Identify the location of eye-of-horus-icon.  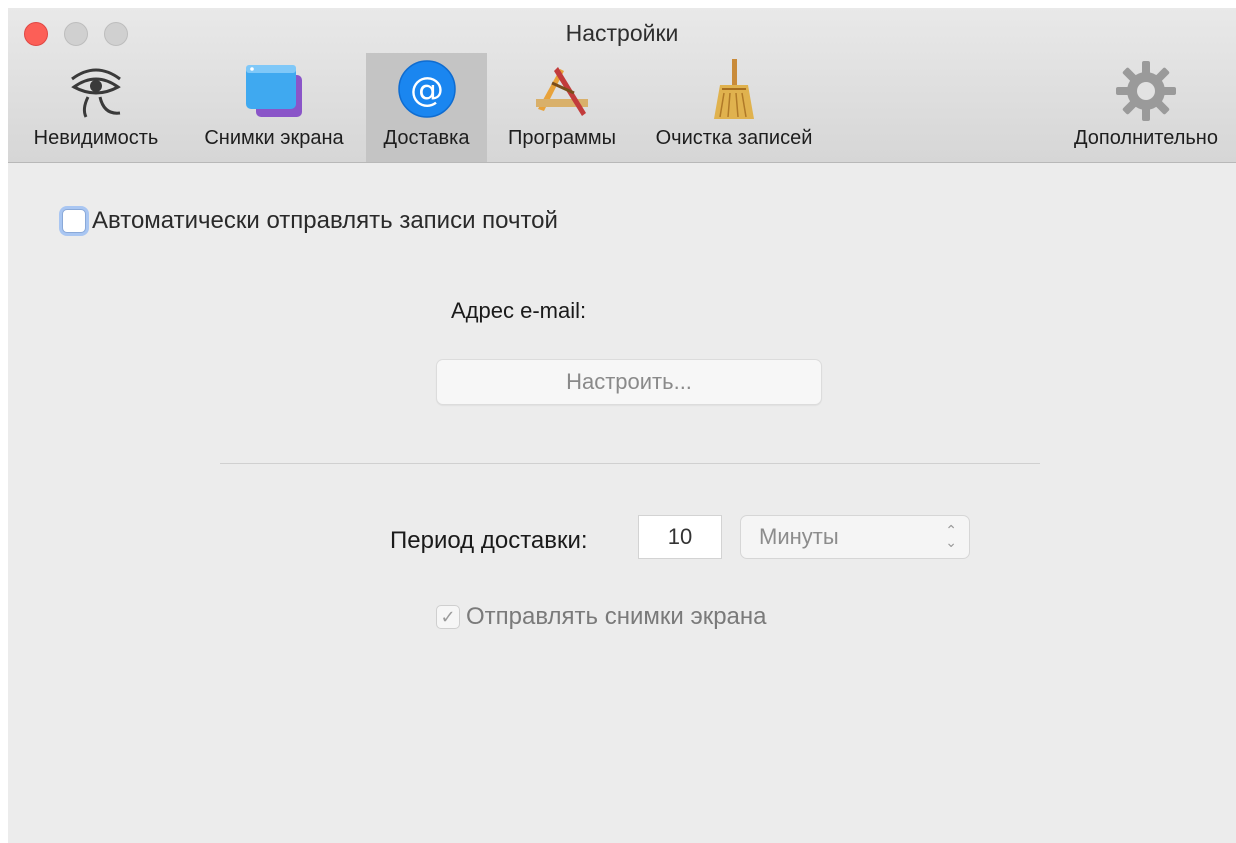
(96, 91).